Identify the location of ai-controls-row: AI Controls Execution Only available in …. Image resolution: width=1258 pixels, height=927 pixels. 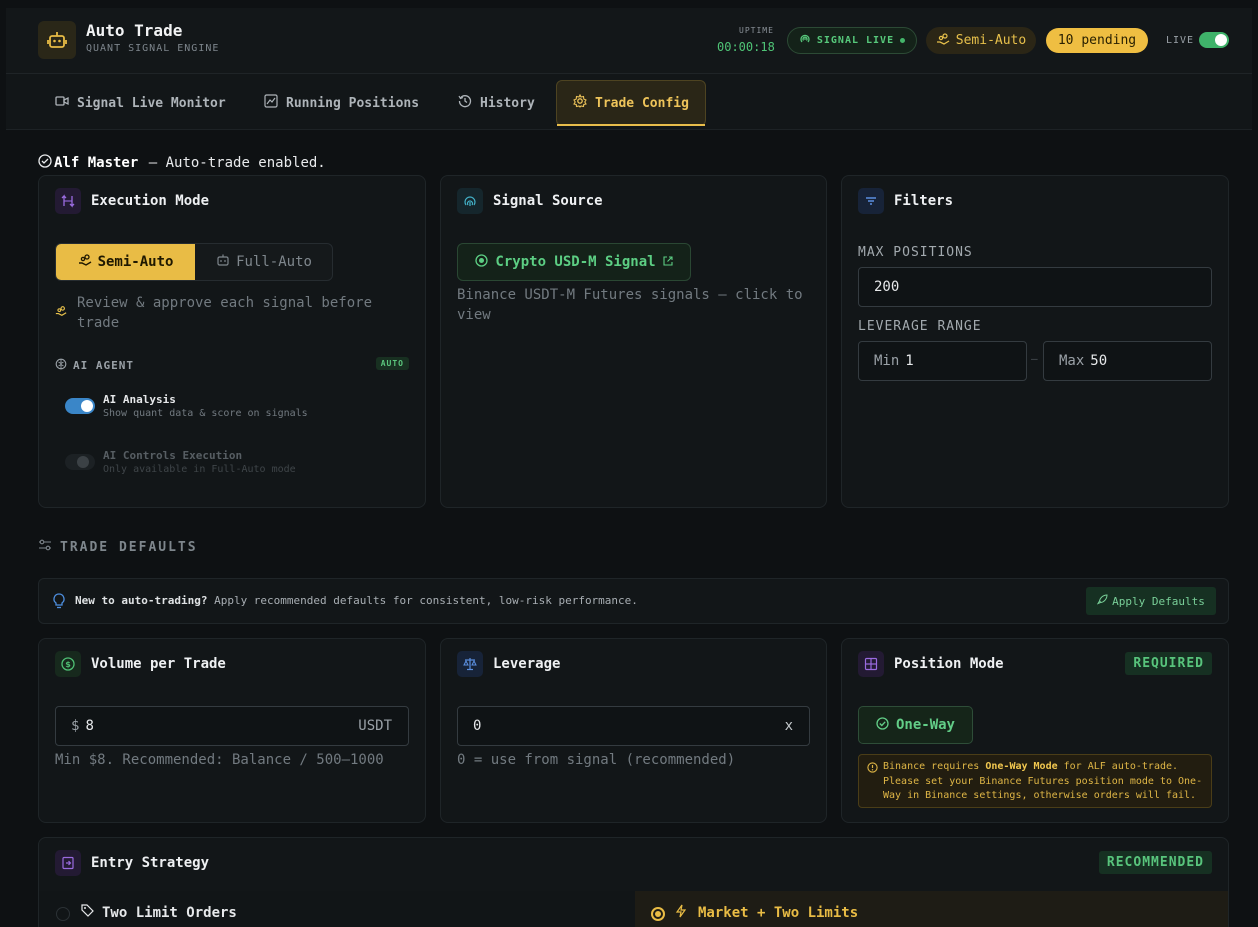
(199, 462).